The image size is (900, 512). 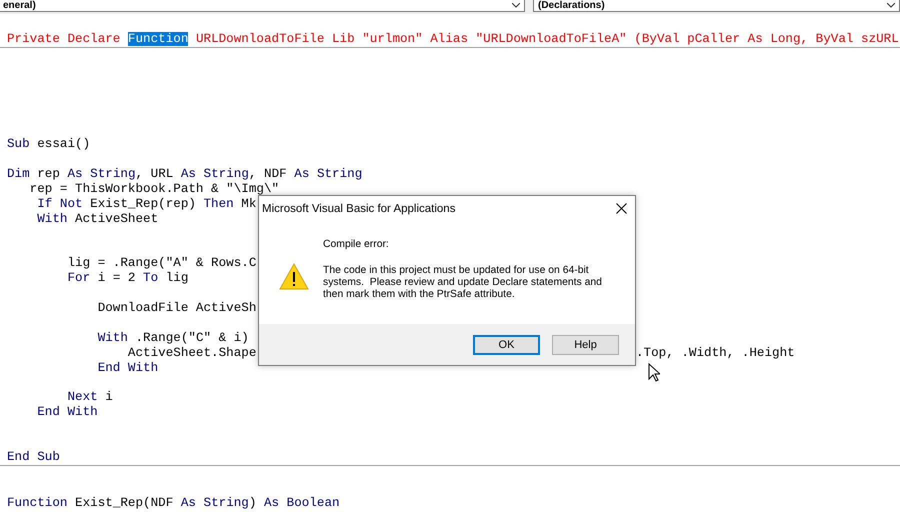 I want to click on code-keyword: If Not, so click(x=59, y=203).